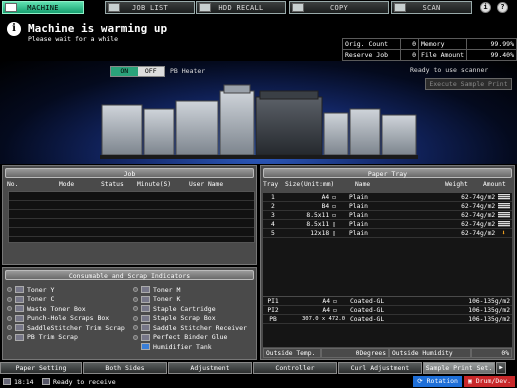 Image resolution: width=517 pixels, height=388 pixels. What do you see at coordinates (167, 289) in the screenshot?
I see `indicator-label: Toner M` at bounding box center [167, 289].